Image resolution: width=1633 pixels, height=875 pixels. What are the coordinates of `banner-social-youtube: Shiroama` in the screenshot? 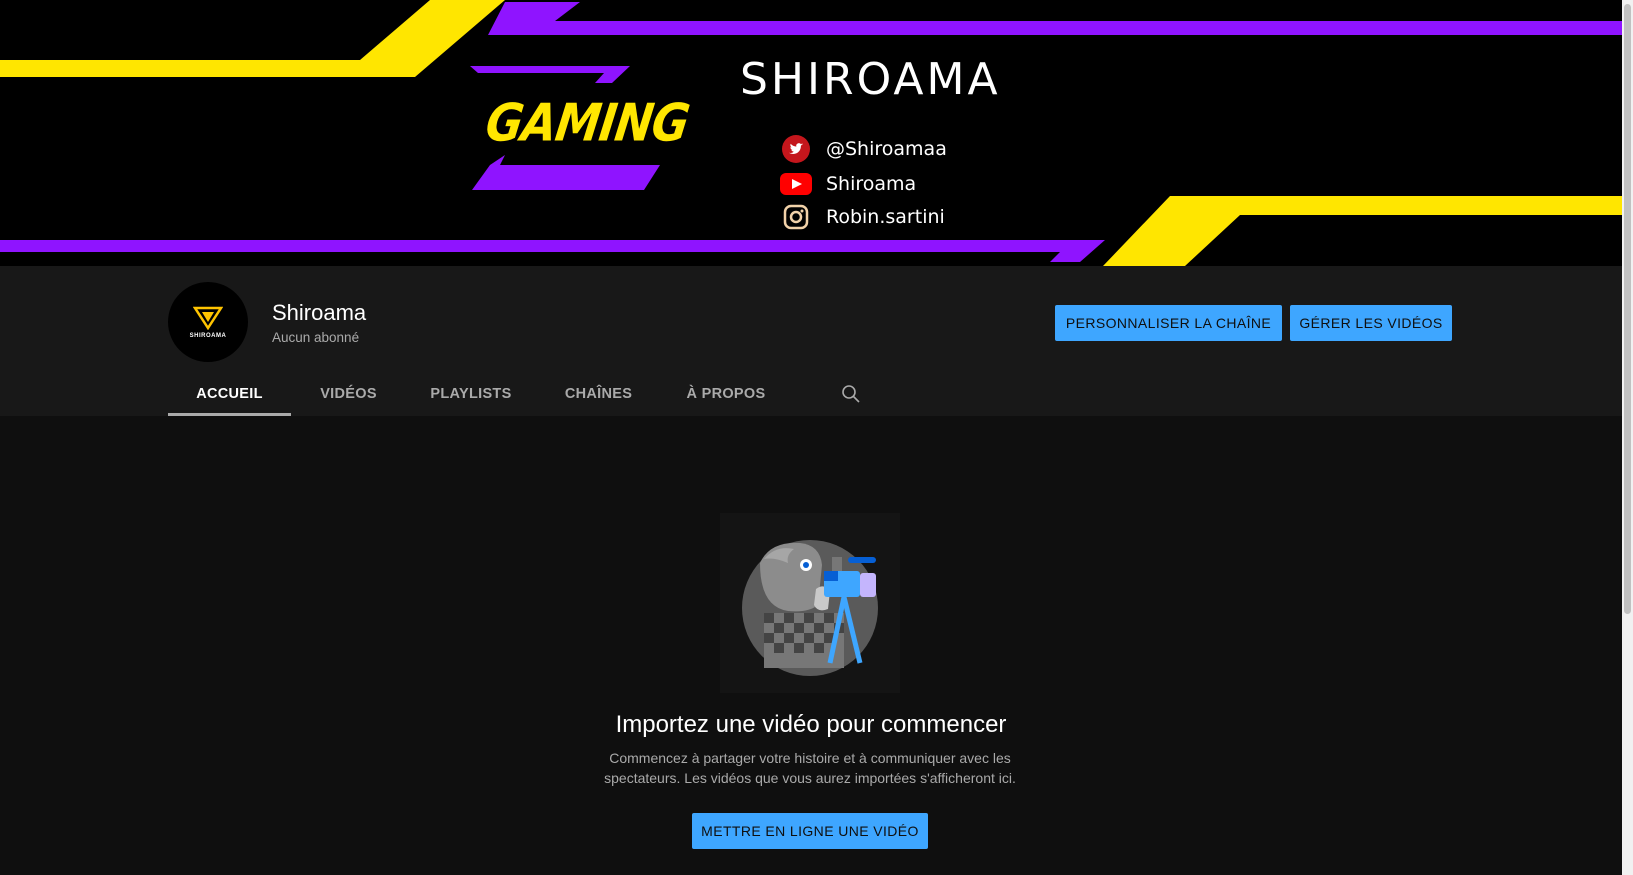 It's located at (848, 184).